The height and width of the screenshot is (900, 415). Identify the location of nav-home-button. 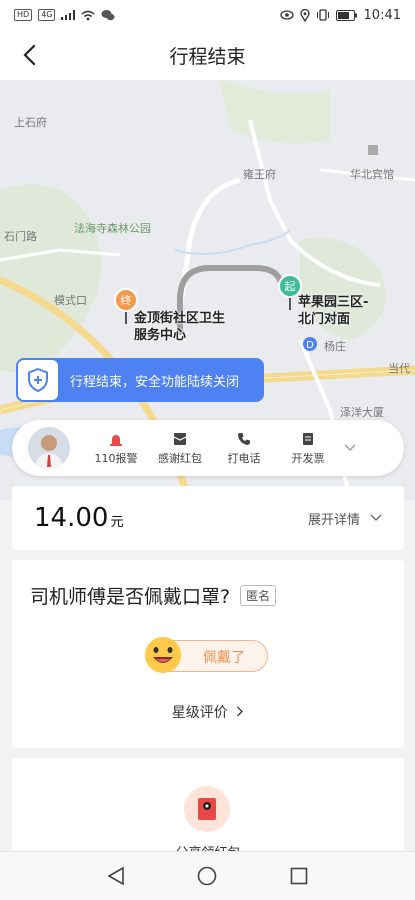
(207, 876).